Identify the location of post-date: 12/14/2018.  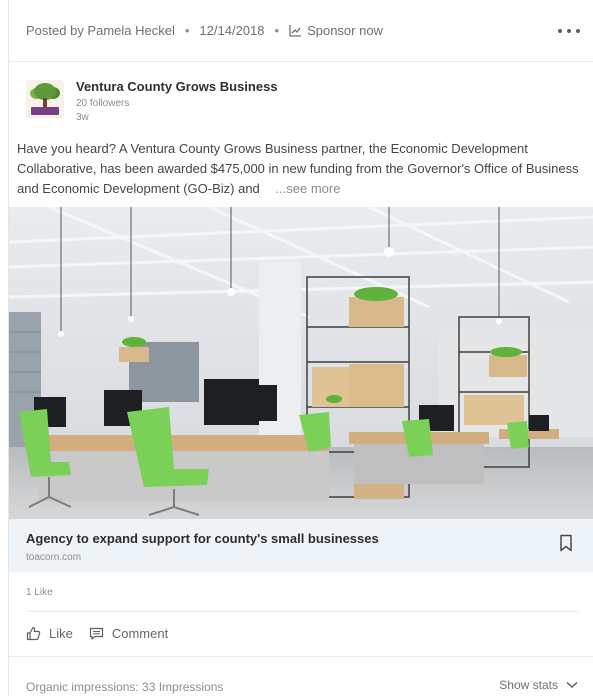
(232, 30).